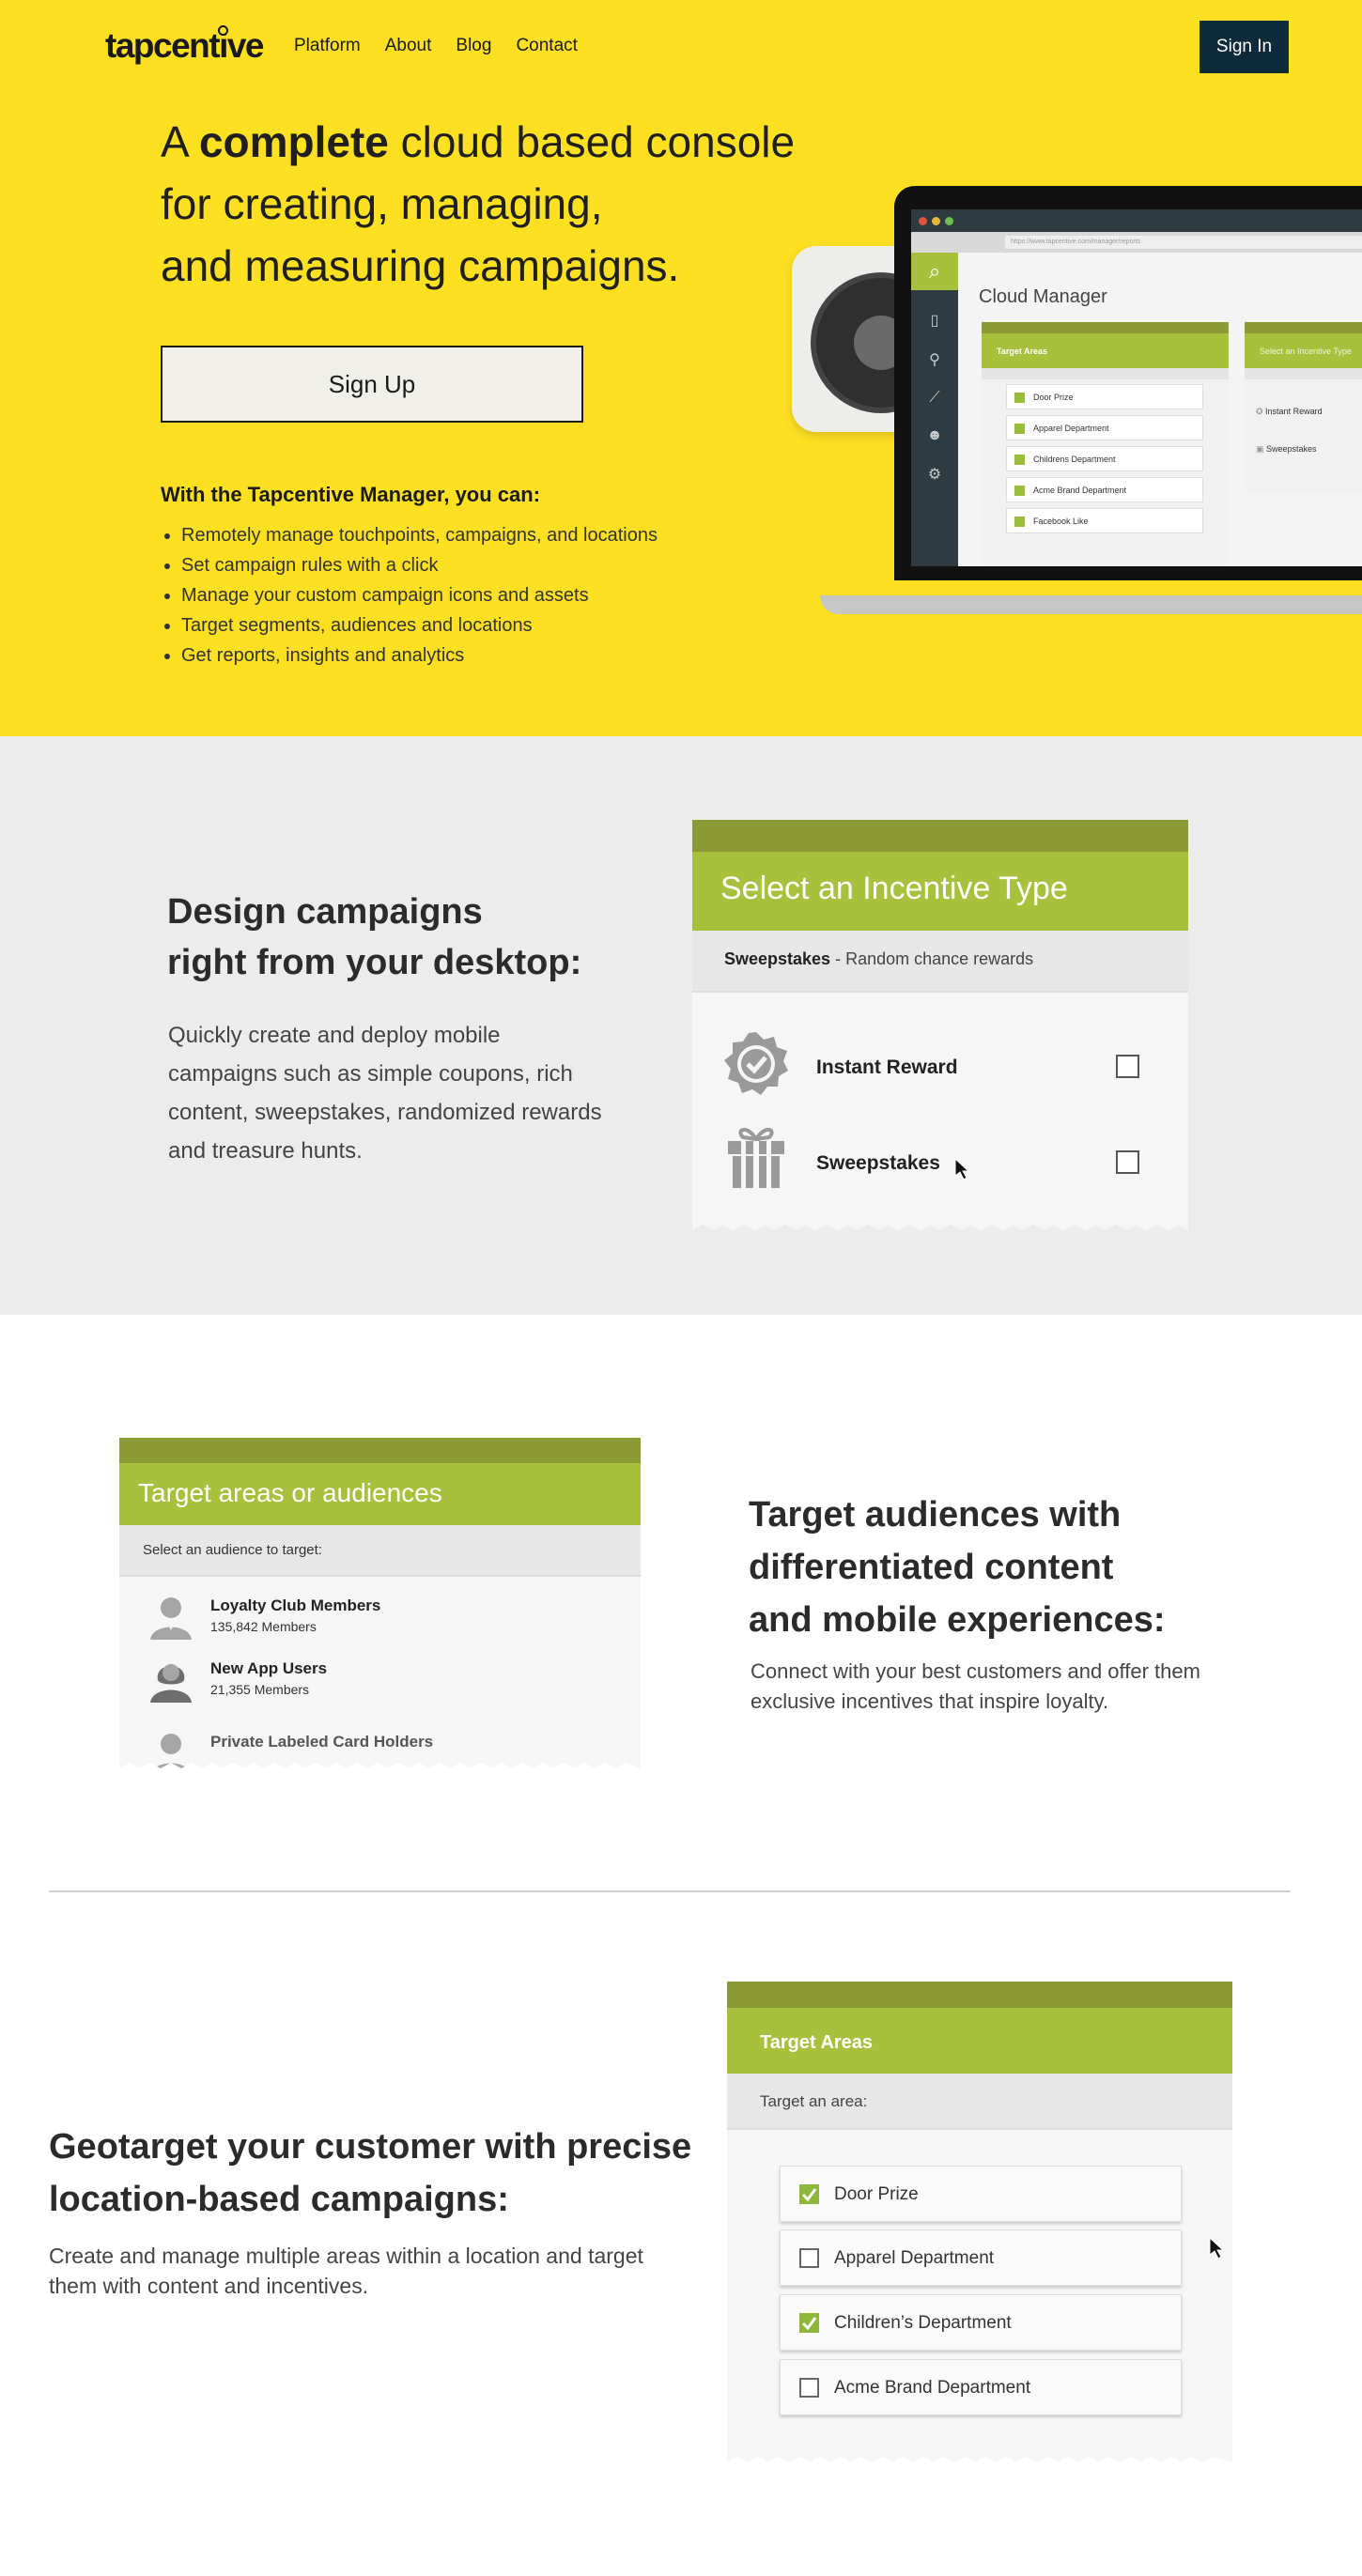 This screenshot has height=2576, width=1362. Describe the element at coordinates (935, 475) in the screenshot. I see `gear-icon: ⚙` at that location.